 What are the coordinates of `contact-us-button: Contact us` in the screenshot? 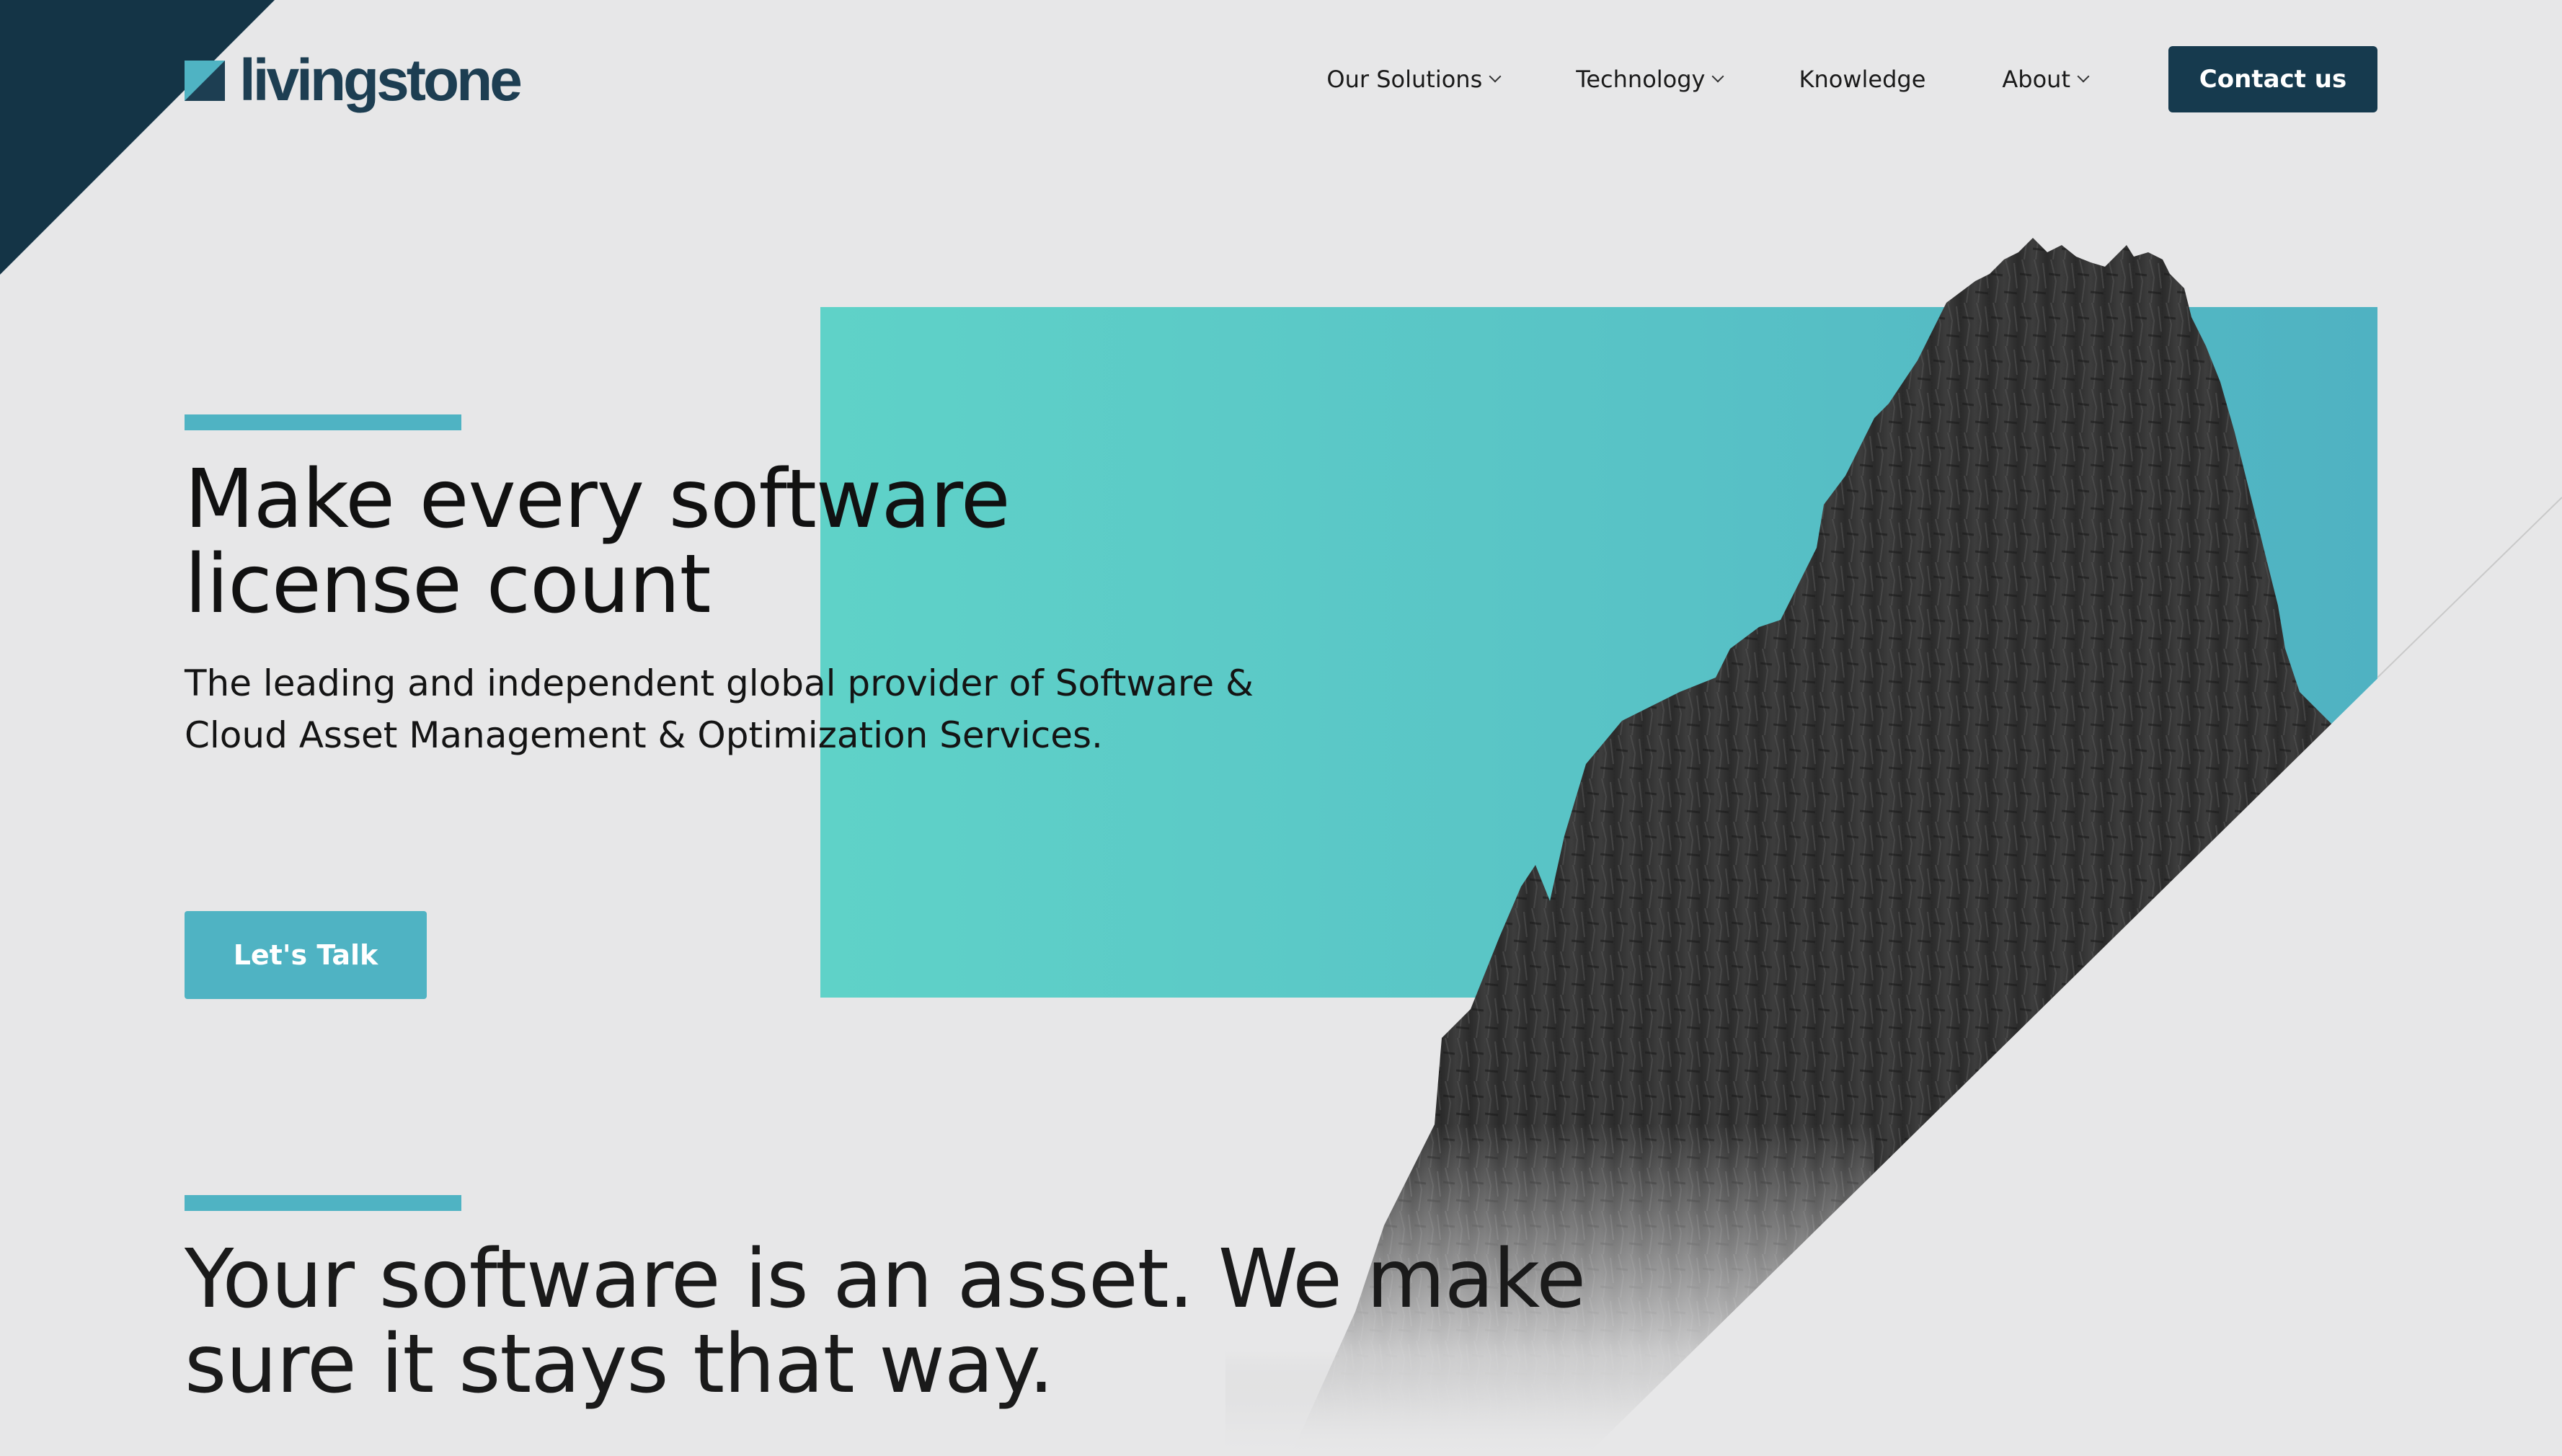 It's located at (2273, 79).